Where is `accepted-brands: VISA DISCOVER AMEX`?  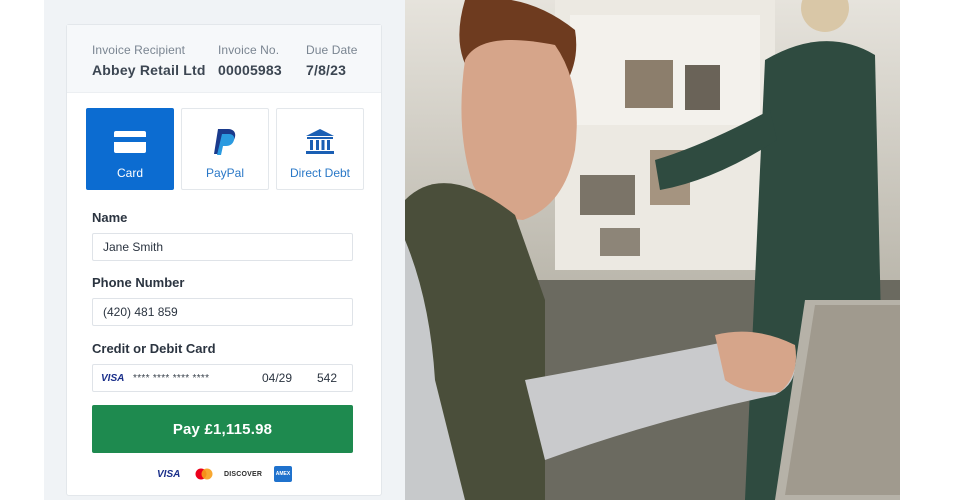
accepted-brands: VISA DISCOVER AMEX is located at coordinates (225, 474).